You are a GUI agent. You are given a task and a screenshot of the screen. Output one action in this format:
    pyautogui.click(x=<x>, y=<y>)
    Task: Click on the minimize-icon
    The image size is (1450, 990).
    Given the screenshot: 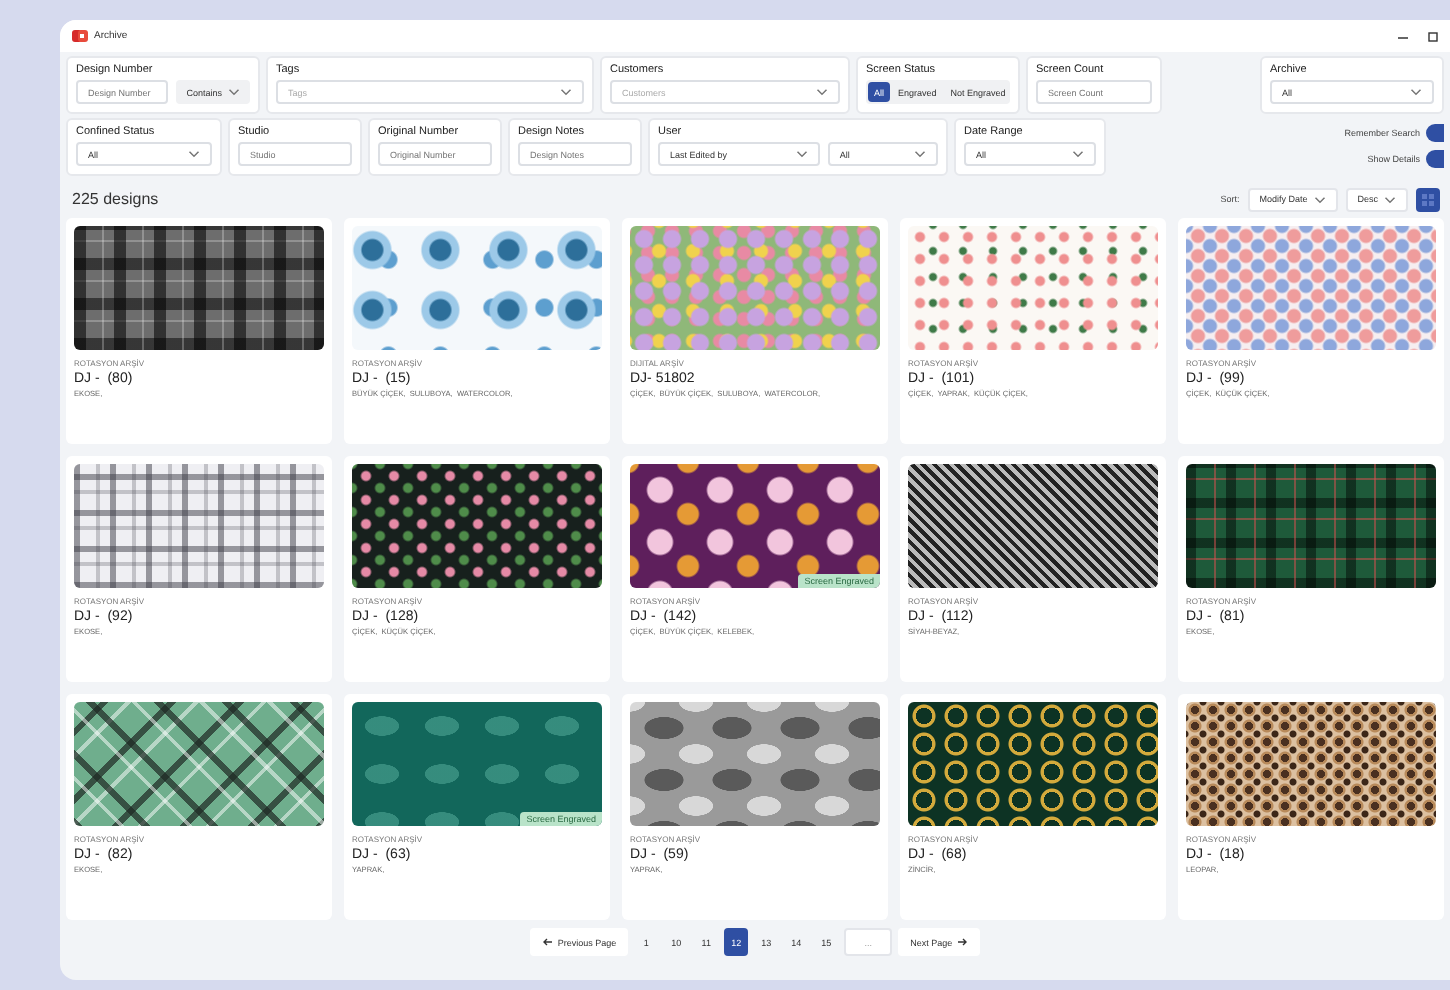 What is the action you would take?
    pyautogui.click(x=1403, y=36)
    